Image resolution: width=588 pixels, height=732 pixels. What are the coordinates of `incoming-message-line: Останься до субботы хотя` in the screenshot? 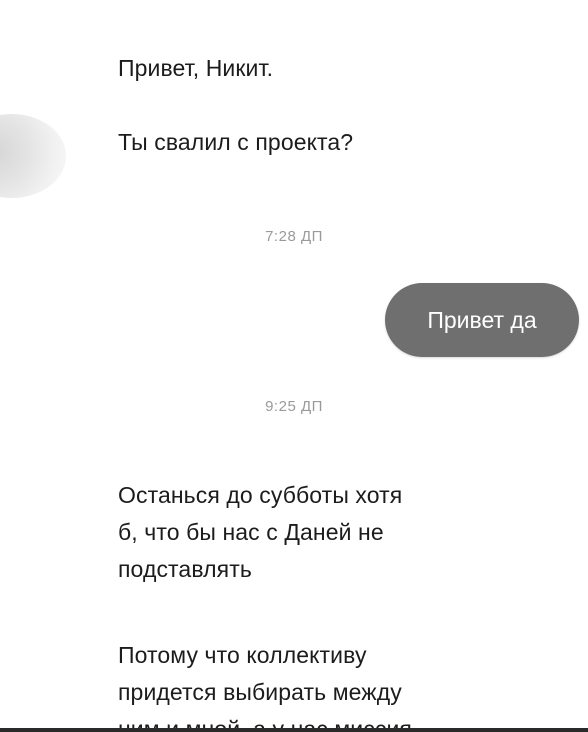 It's located at (260, 495).